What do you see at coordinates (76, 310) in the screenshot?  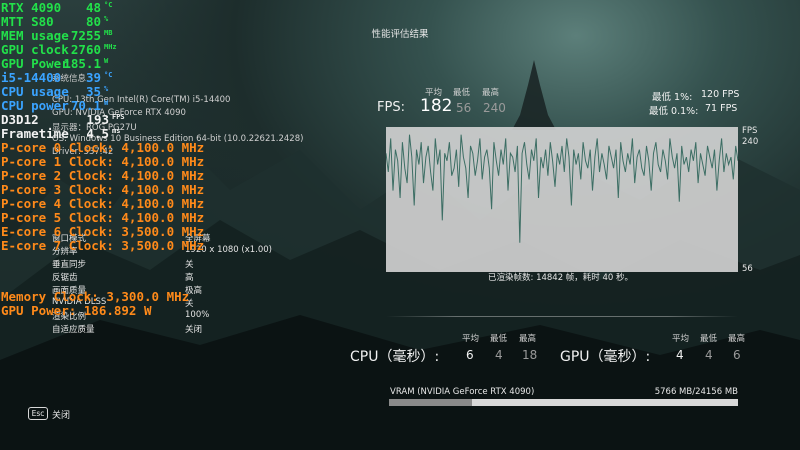 I see `osd-gpu-power: GPU Power: 186.892 W` at bounding box center [76, 310].